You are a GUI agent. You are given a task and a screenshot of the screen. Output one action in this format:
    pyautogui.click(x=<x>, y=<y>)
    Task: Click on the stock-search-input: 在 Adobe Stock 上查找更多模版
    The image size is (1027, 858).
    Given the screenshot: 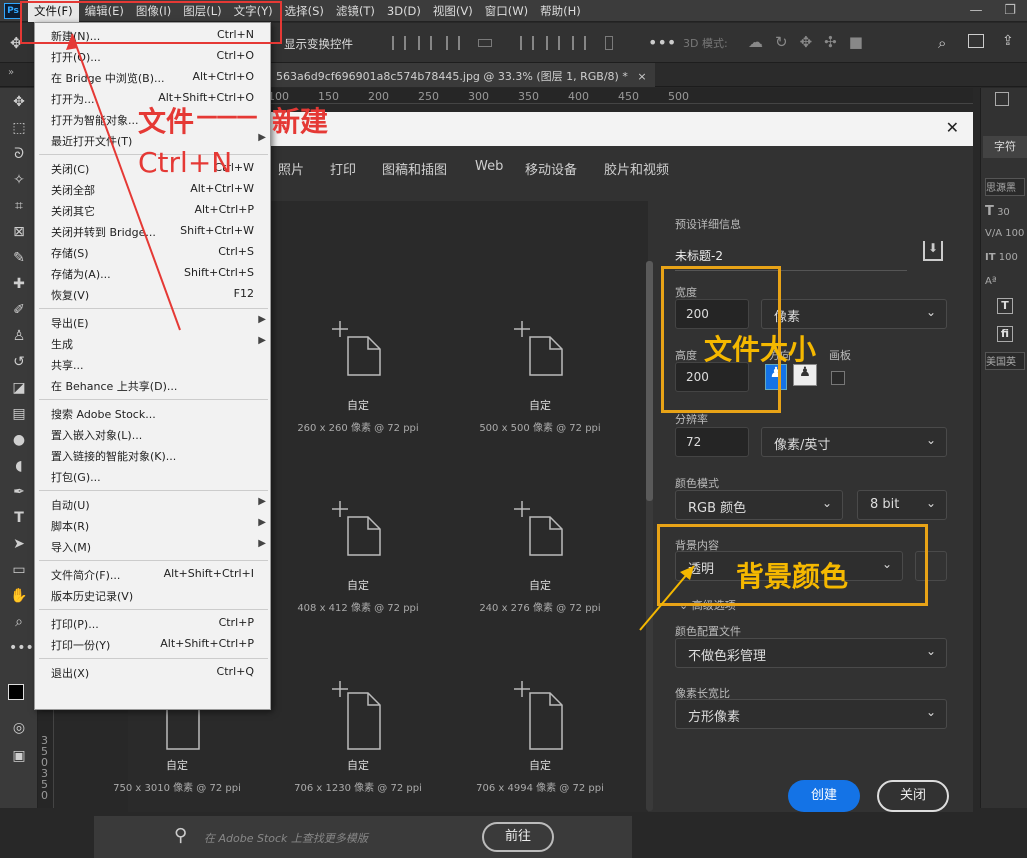 What is the action you would take?
    pyautogui.click(x=286, y=838)
    